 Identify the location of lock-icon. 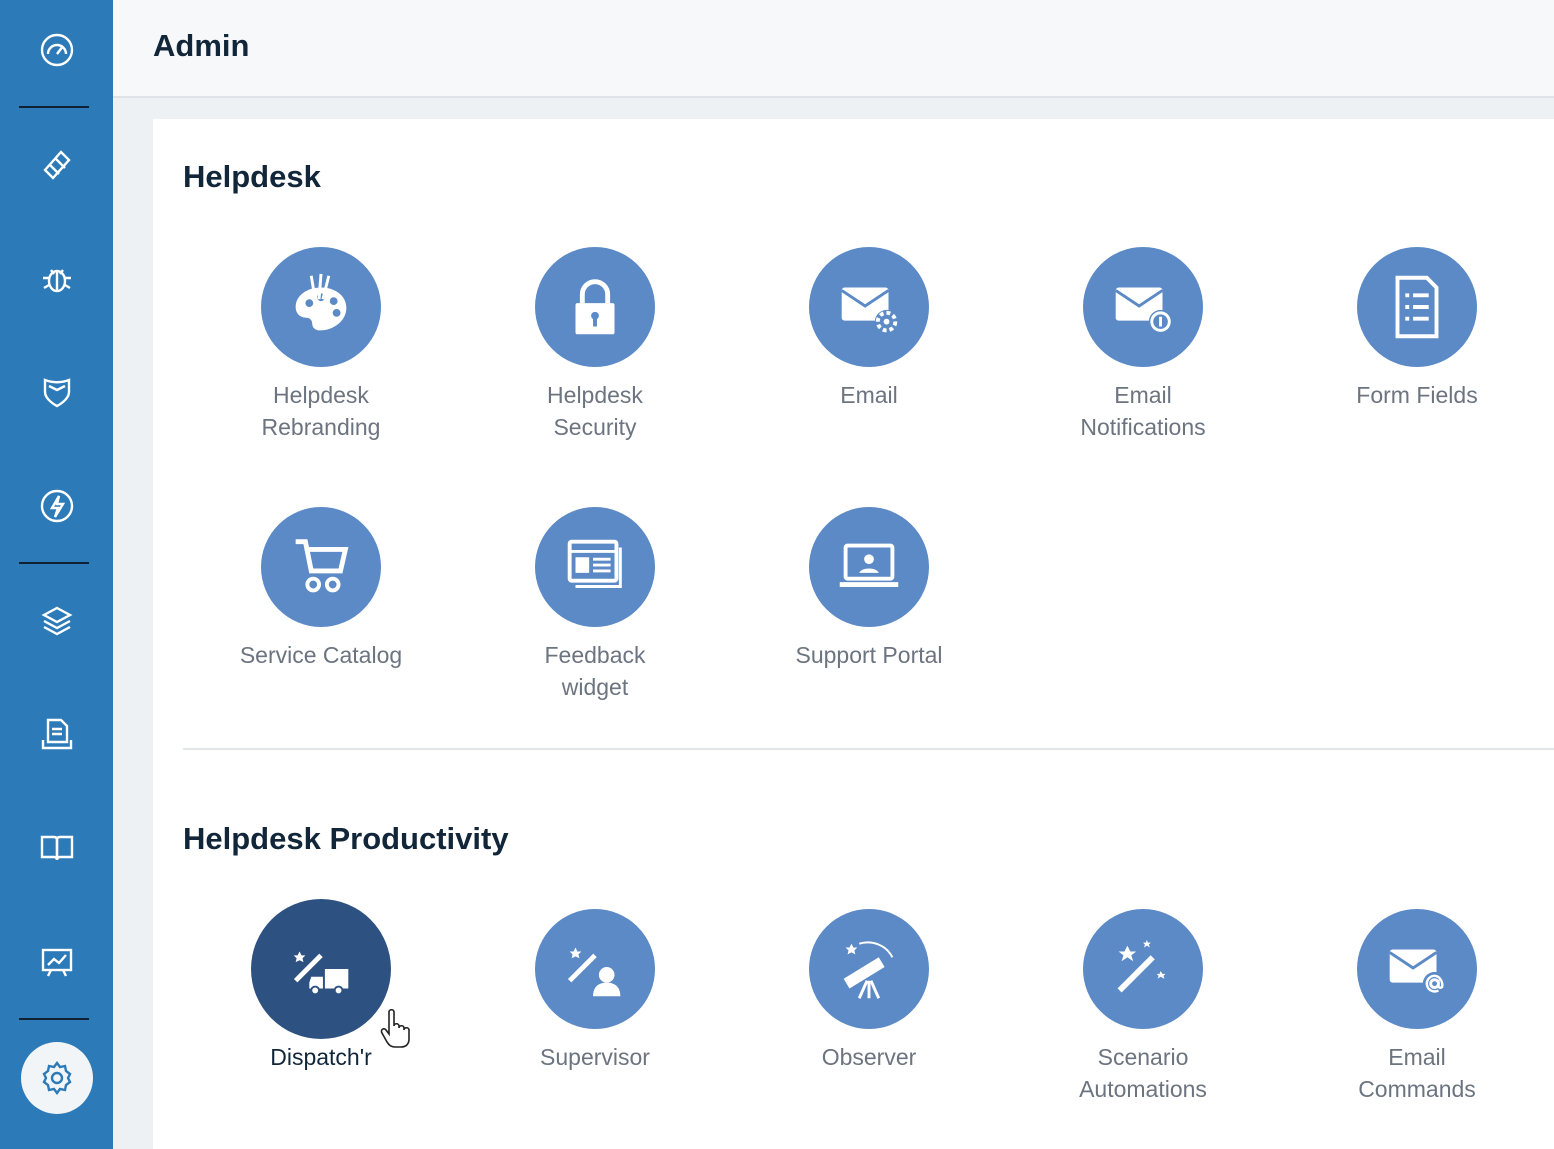
(595, 307).